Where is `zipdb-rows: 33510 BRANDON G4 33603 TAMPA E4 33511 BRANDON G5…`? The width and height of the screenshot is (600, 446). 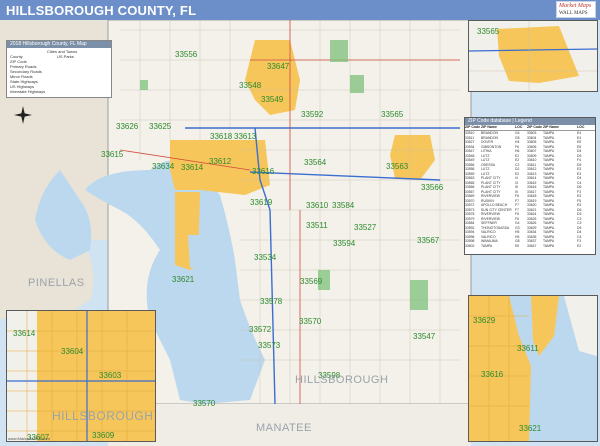
zipdb-rows: 33510 BRANDON G4 33603 TAMPA E4 33511 BRANDON G5… is located at coordinates (530, 189).